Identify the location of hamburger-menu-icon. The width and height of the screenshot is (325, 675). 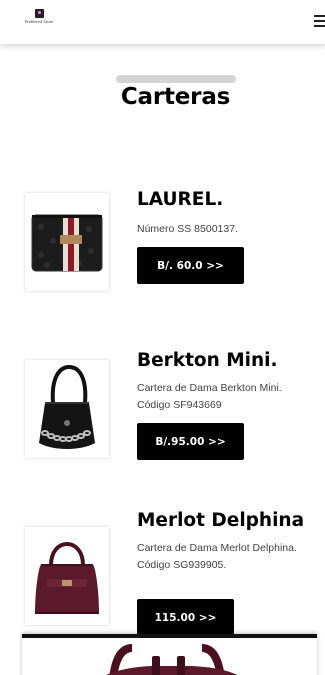
(319, 21).